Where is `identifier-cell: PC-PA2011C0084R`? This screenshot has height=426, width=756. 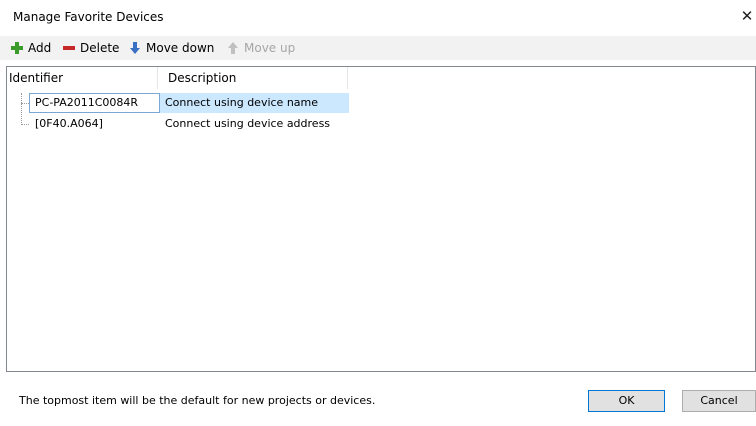 identifier-cell: PC-PA2011C0084R is located at coordinates (94, 103).